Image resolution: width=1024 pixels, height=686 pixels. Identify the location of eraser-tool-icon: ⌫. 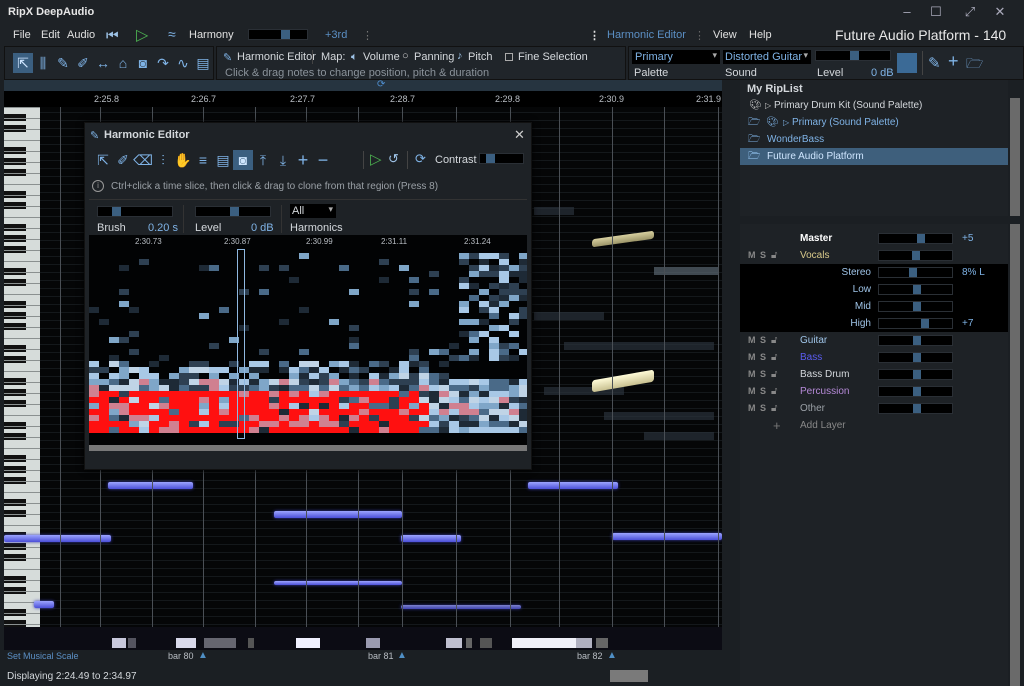
(143, 160).